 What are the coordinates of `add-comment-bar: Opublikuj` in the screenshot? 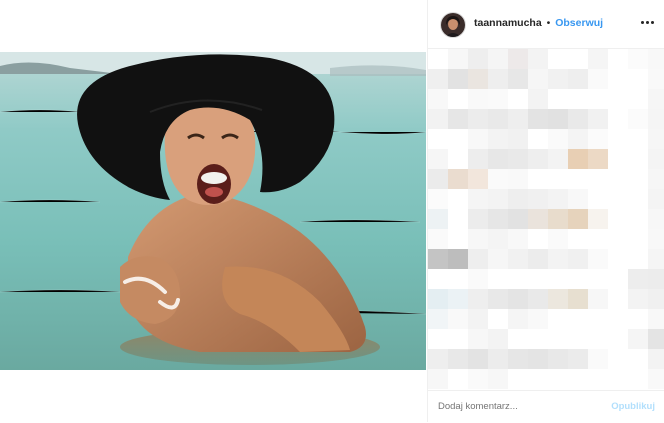 It's located at (546, 406).